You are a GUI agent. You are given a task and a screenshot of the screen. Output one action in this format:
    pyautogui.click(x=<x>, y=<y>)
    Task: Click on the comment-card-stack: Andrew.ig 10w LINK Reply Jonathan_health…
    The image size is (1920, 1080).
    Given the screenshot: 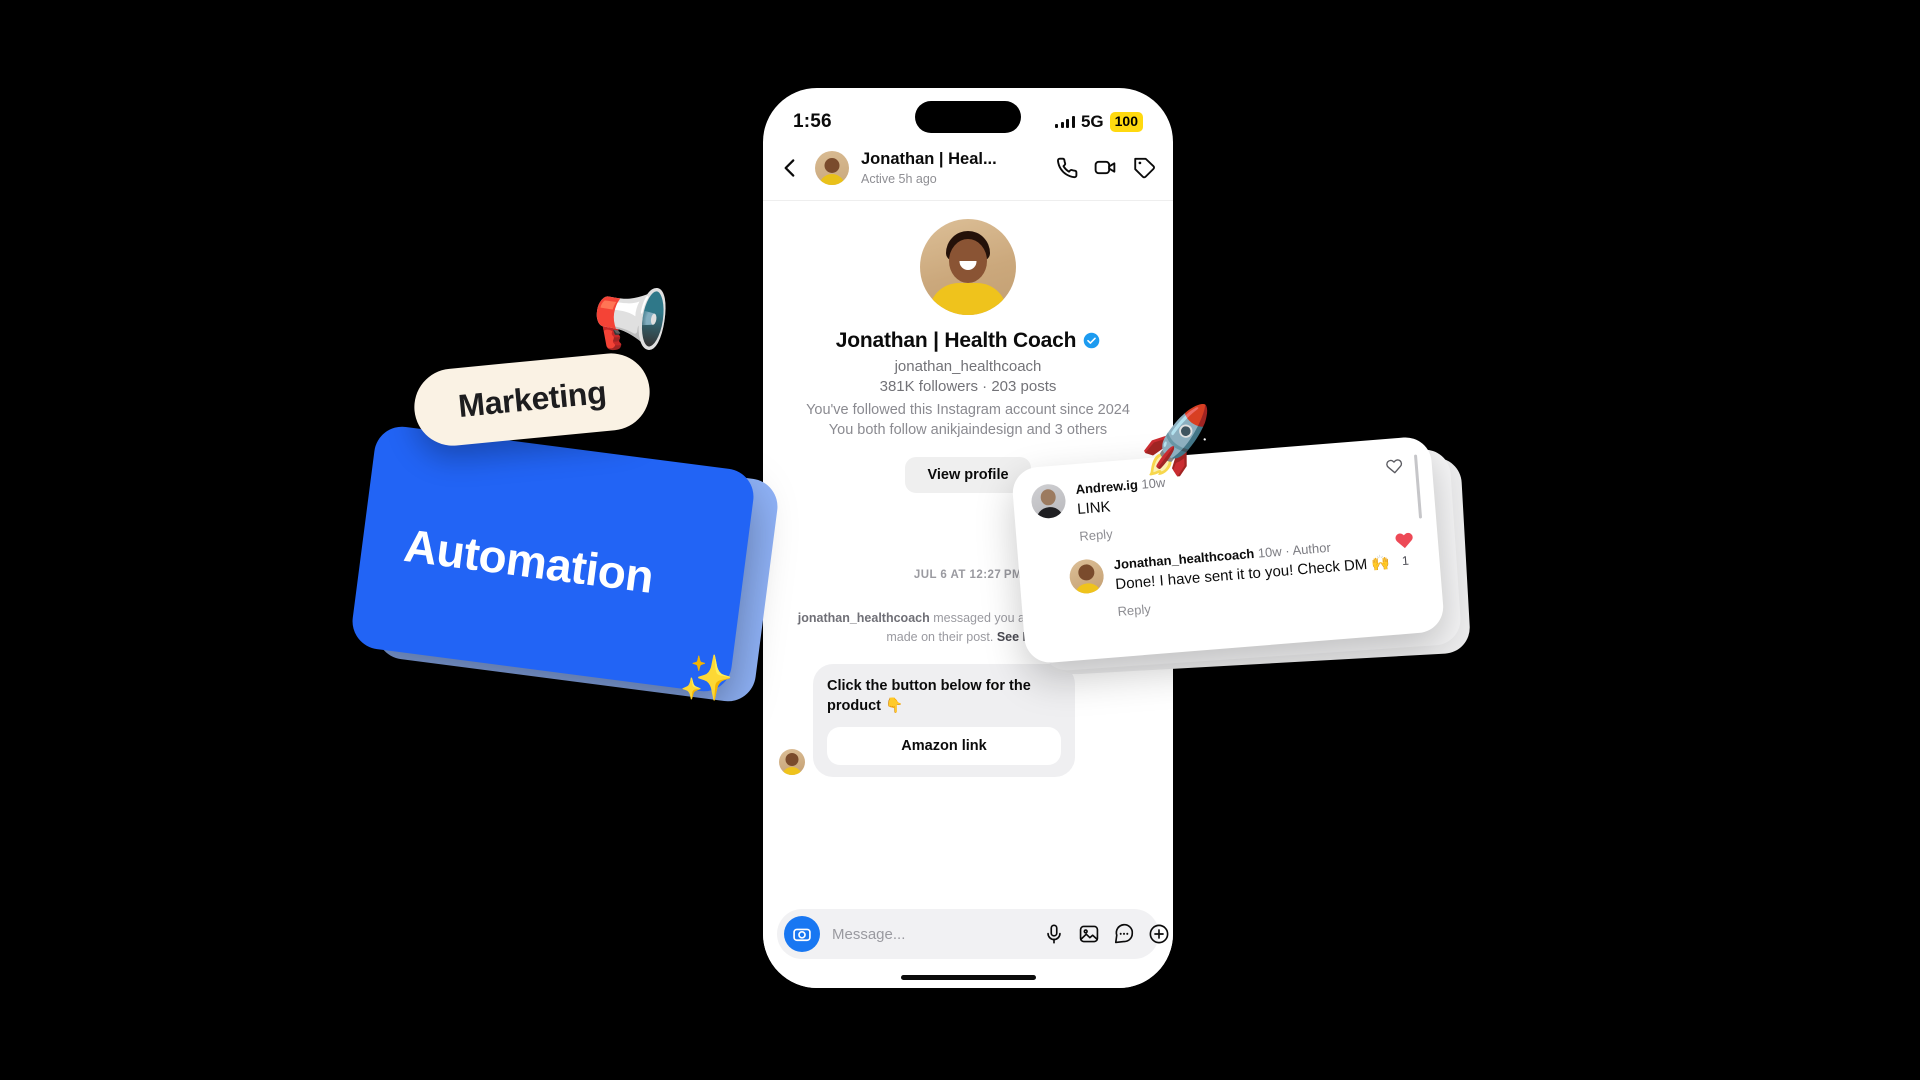 What is the action you would take?
    pyautogui.click(x=1241, y=555)
    